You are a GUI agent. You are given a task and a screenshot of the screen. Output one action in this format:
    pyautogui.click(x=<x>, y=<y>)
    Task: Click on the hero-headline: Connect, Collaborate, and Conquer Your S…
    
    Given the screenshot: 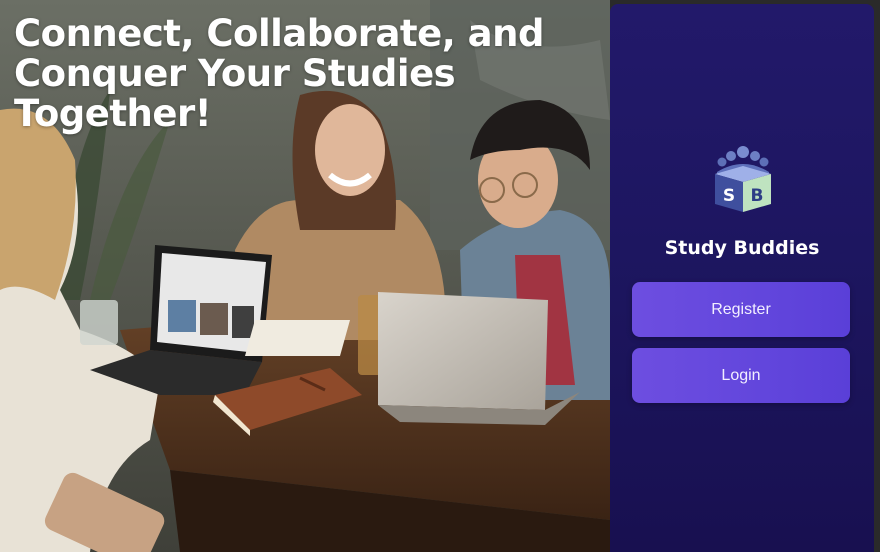 What is the action you would take?
    pyautogui.click(x=294, y=74)
    